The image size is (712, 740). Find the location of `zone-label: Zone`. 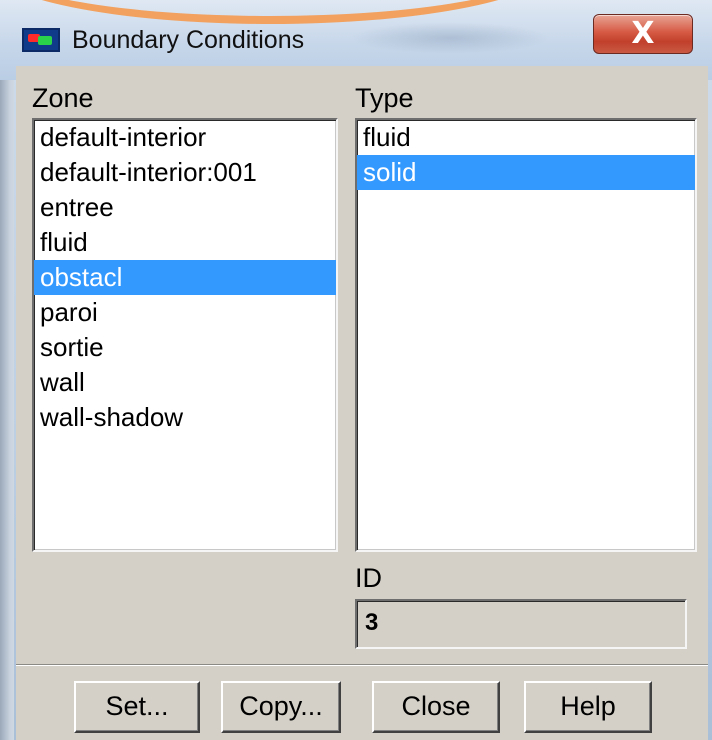

zone-label: Zone is located at coordinates (63, 98).